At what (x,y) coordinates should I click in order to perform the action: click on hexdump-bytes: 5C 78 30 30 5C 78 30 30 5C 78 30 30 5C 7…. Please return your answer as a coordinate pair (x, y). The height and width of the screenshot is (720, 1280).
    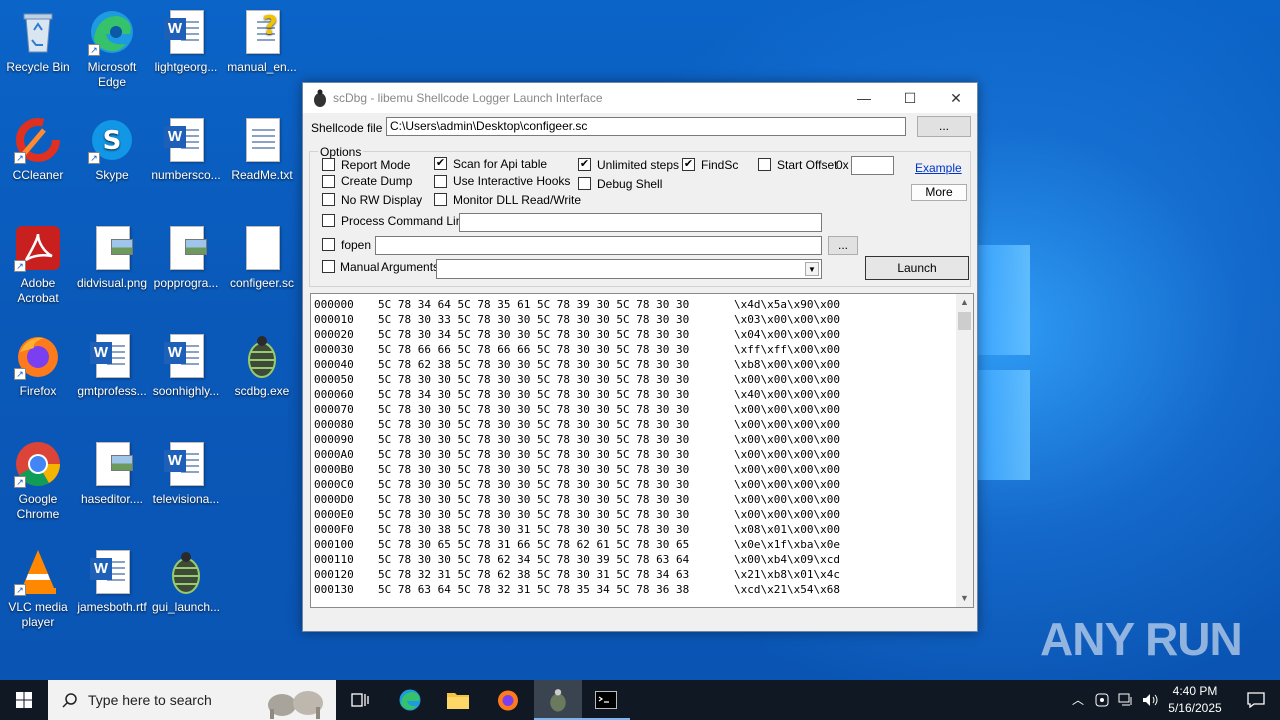
    Looking at the image, I should click on (534, 454).